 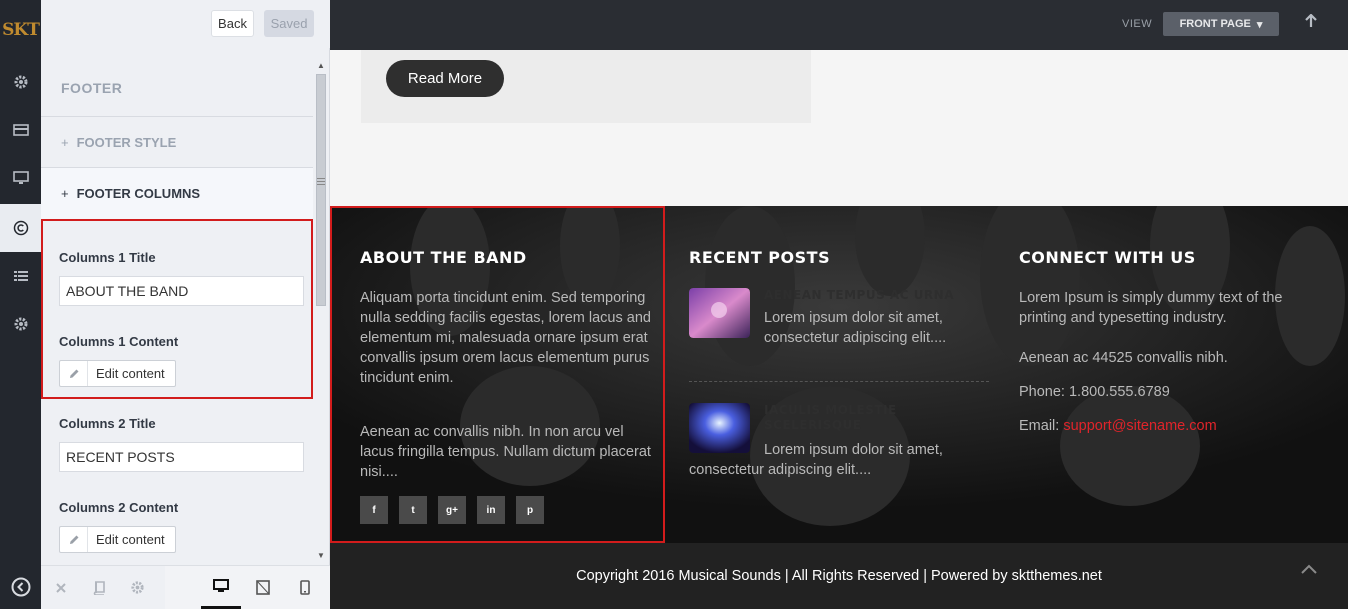 What do you see at coordinates (107, 423) in the screenshot?
I see `col2-title-label: Columns 2 Title` at bounding box center [107, 423].